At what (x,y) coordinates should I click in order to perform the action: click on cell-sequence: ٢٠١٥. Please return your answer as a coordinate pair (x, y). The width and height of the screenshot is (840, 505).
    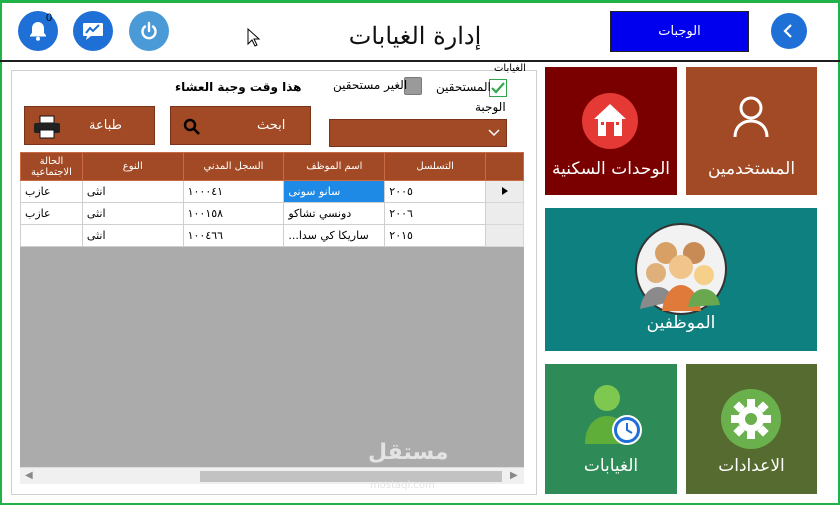
    Looking at the image, I should click on (435, 235).